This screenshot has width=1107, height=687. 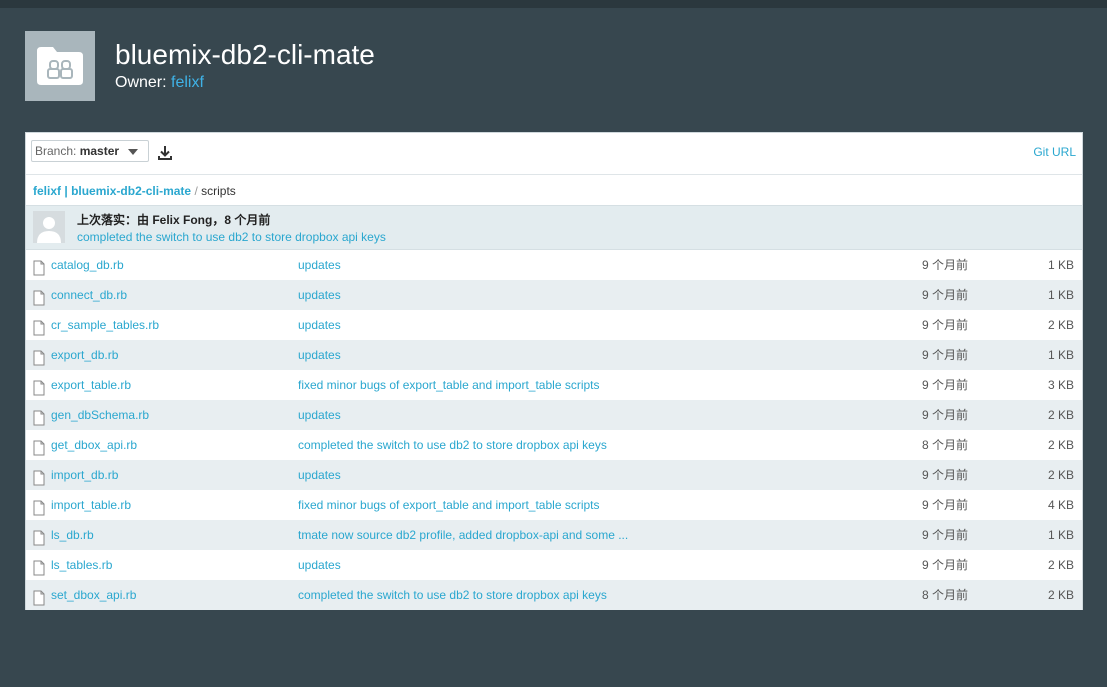 I want to click on breadcrumb-repo-link: bluemix-db2-cli-mate, so click(x=131, y=191).